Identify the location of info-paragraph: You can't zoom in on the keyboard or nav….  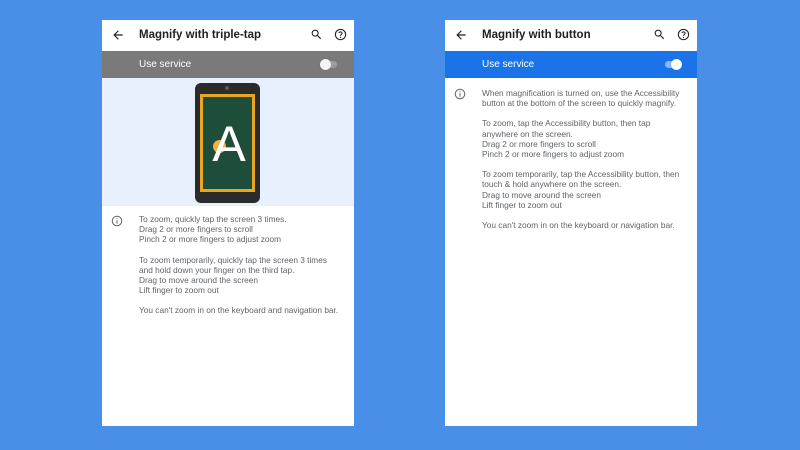
(585, 225).